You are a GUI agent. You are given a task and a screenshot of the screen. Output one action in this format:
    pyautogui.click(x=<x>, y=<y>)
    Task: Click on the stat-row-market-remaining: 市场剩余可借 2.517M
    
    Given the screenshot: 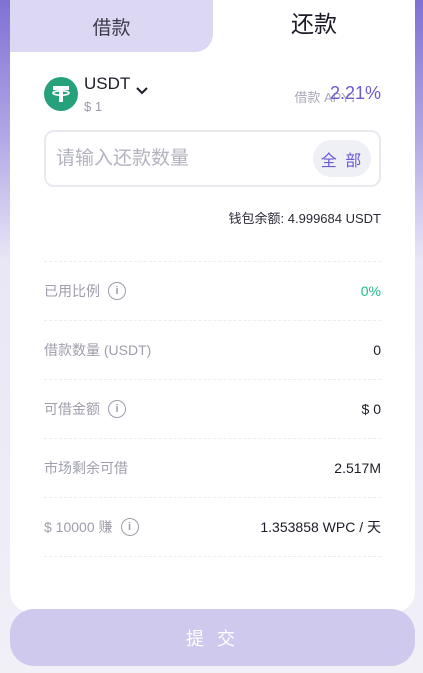 What is the action you would take?
    pyautogui.click(x=212, y=467)
    